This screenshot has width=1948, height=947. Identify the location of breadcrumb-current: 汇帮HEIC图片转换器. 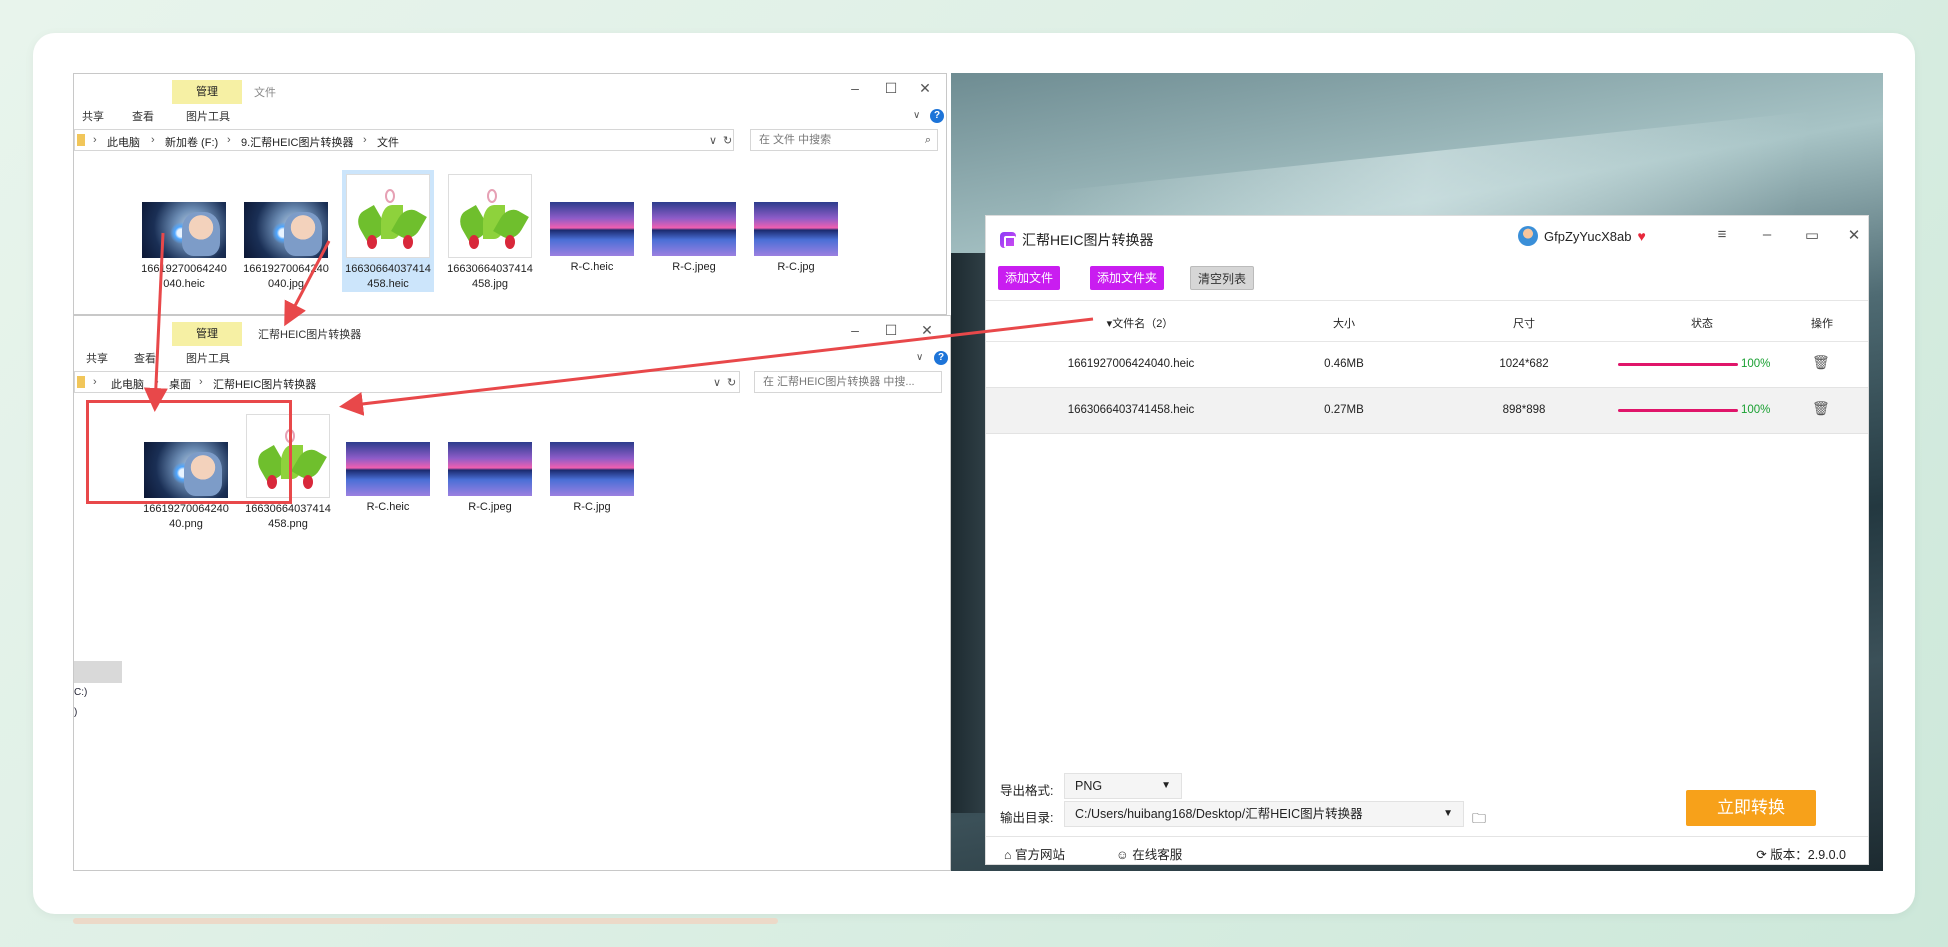
(264, 384).